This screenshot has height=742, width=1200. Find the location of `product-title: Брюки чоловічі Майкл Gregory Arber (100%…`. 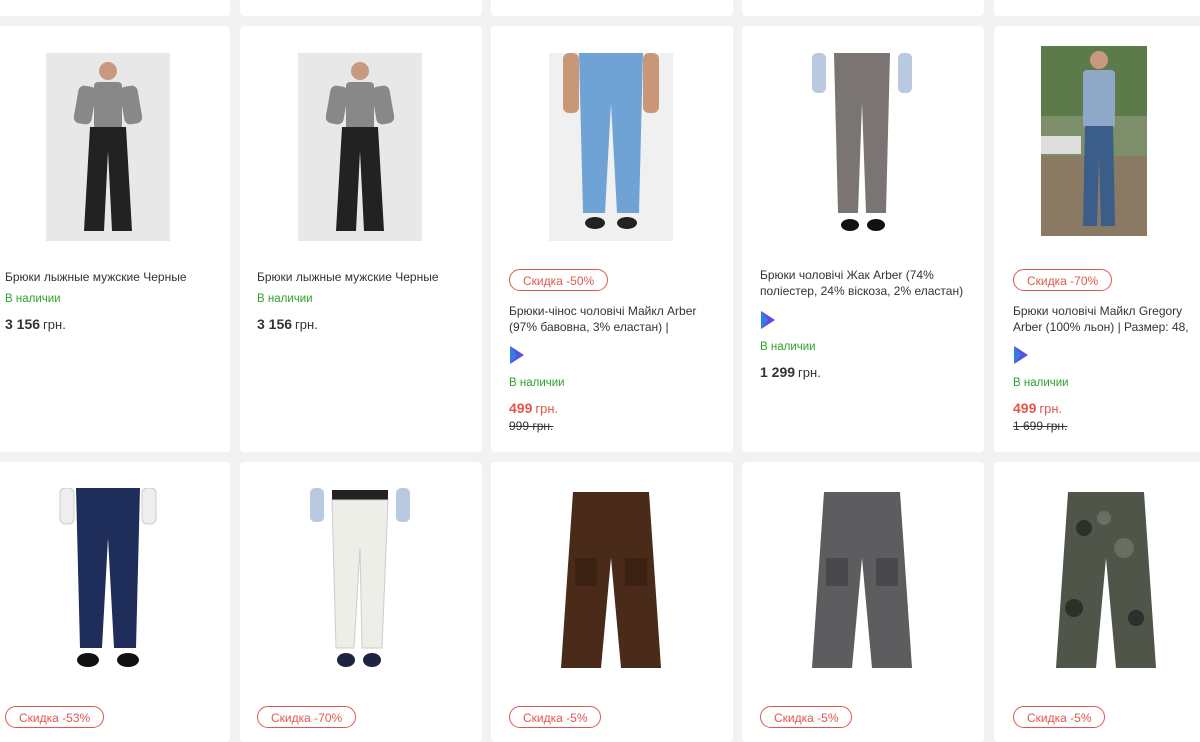

product-title: Брюки чоловічі Майкл Gregory Arber (100%… is located at coordinates (1106, 319).